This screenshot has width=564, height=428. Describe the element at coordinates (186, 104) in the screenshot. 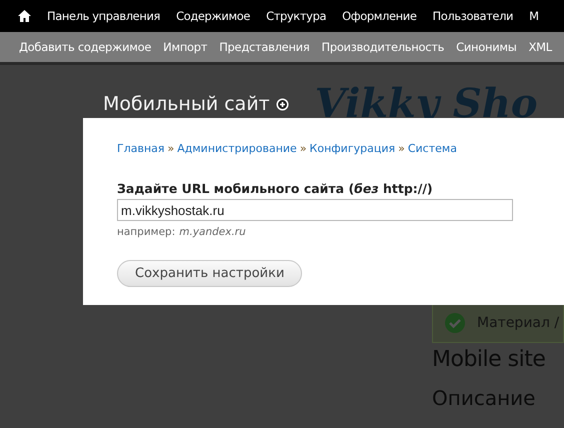

I see `page-title: Мобильный сайт` at that location.